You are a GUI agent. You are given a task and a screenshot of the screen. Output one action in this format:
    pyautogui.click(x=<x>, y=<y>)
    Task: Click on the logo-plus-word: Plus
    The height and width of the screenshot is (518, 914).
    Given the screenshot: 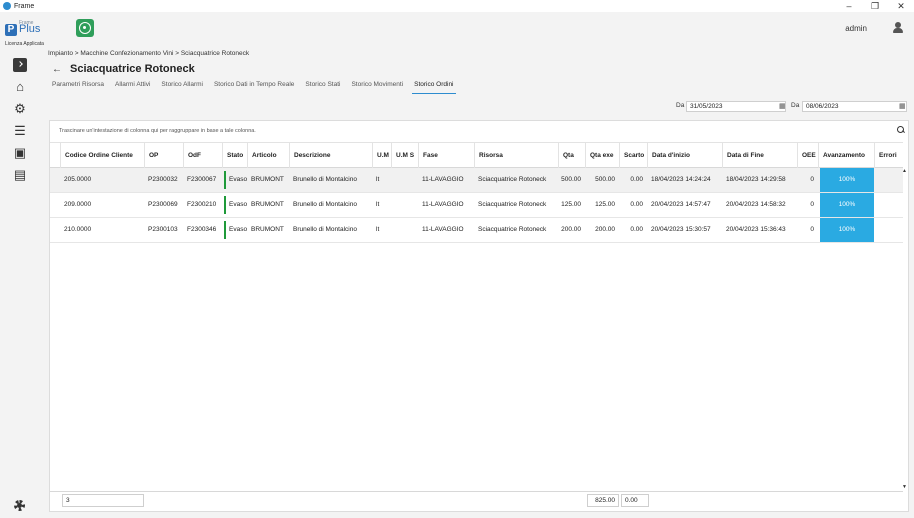 What is the action you would take?
    pyautogui.click(x=30, y=29)
    